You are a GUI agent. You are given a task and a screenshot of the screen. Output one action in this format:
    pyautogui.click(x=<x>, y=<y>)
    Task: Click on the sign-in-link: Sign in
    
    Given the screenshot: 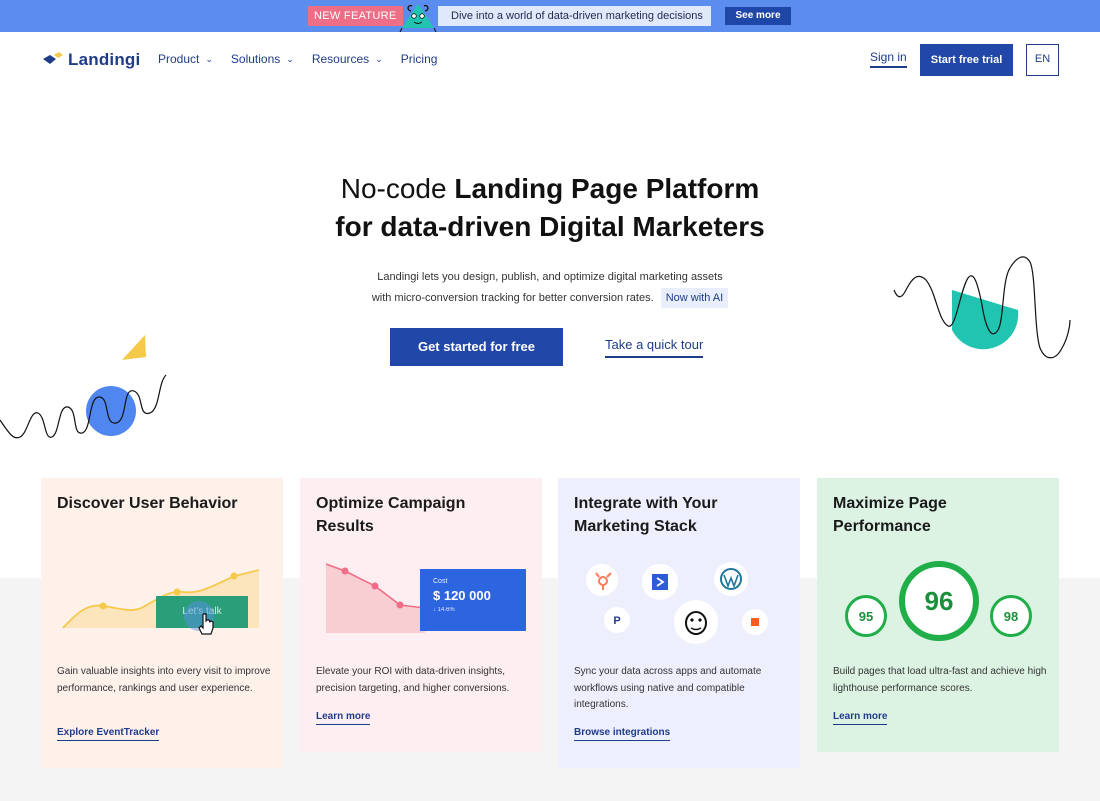 What is the action you would take?
    pyautogui.click(x=888, y=59)
    